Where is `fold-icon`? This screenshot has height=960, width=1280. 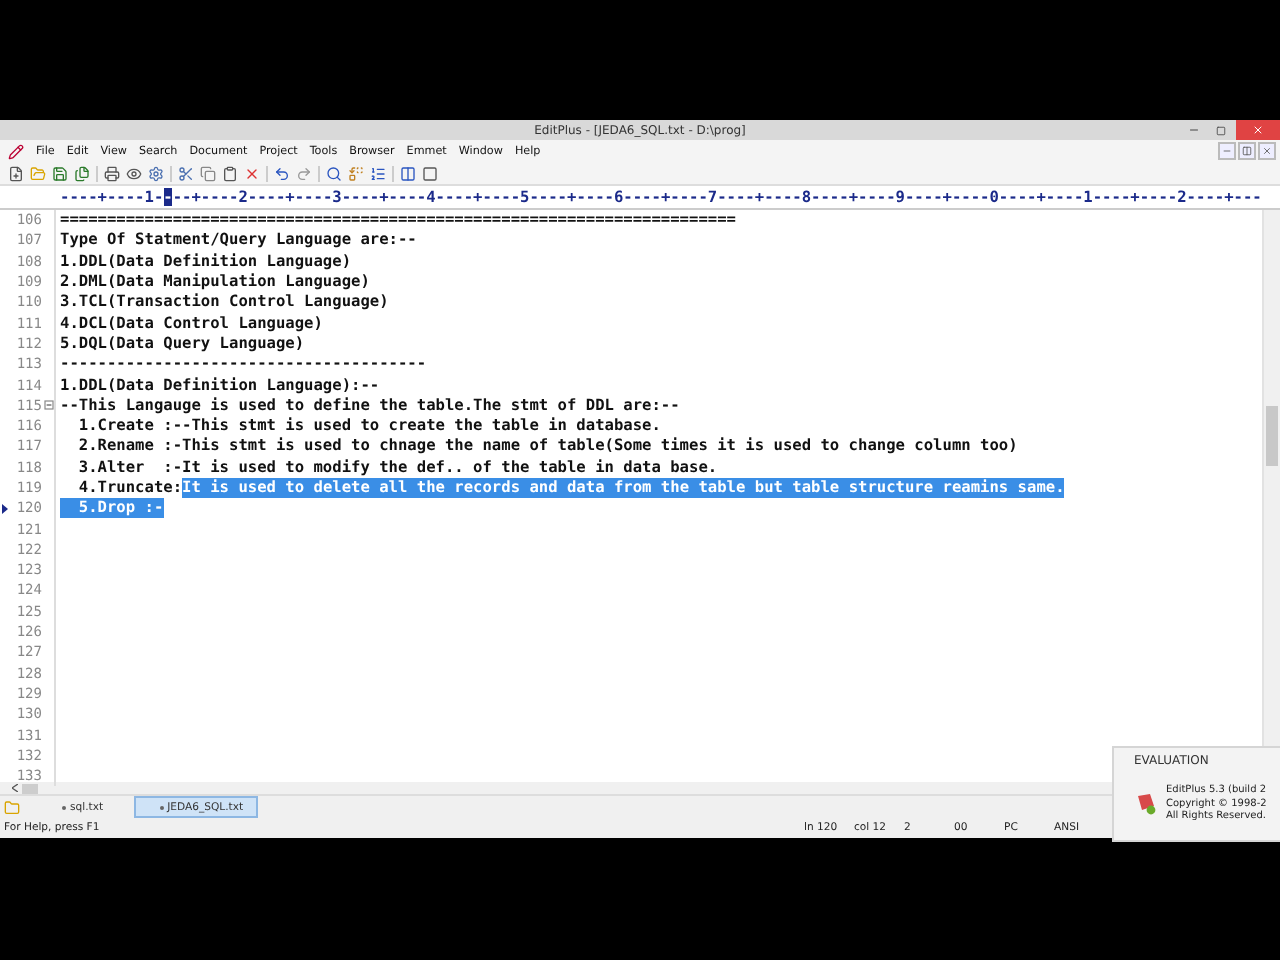 fold-icon is located at coordinates (48, 405).